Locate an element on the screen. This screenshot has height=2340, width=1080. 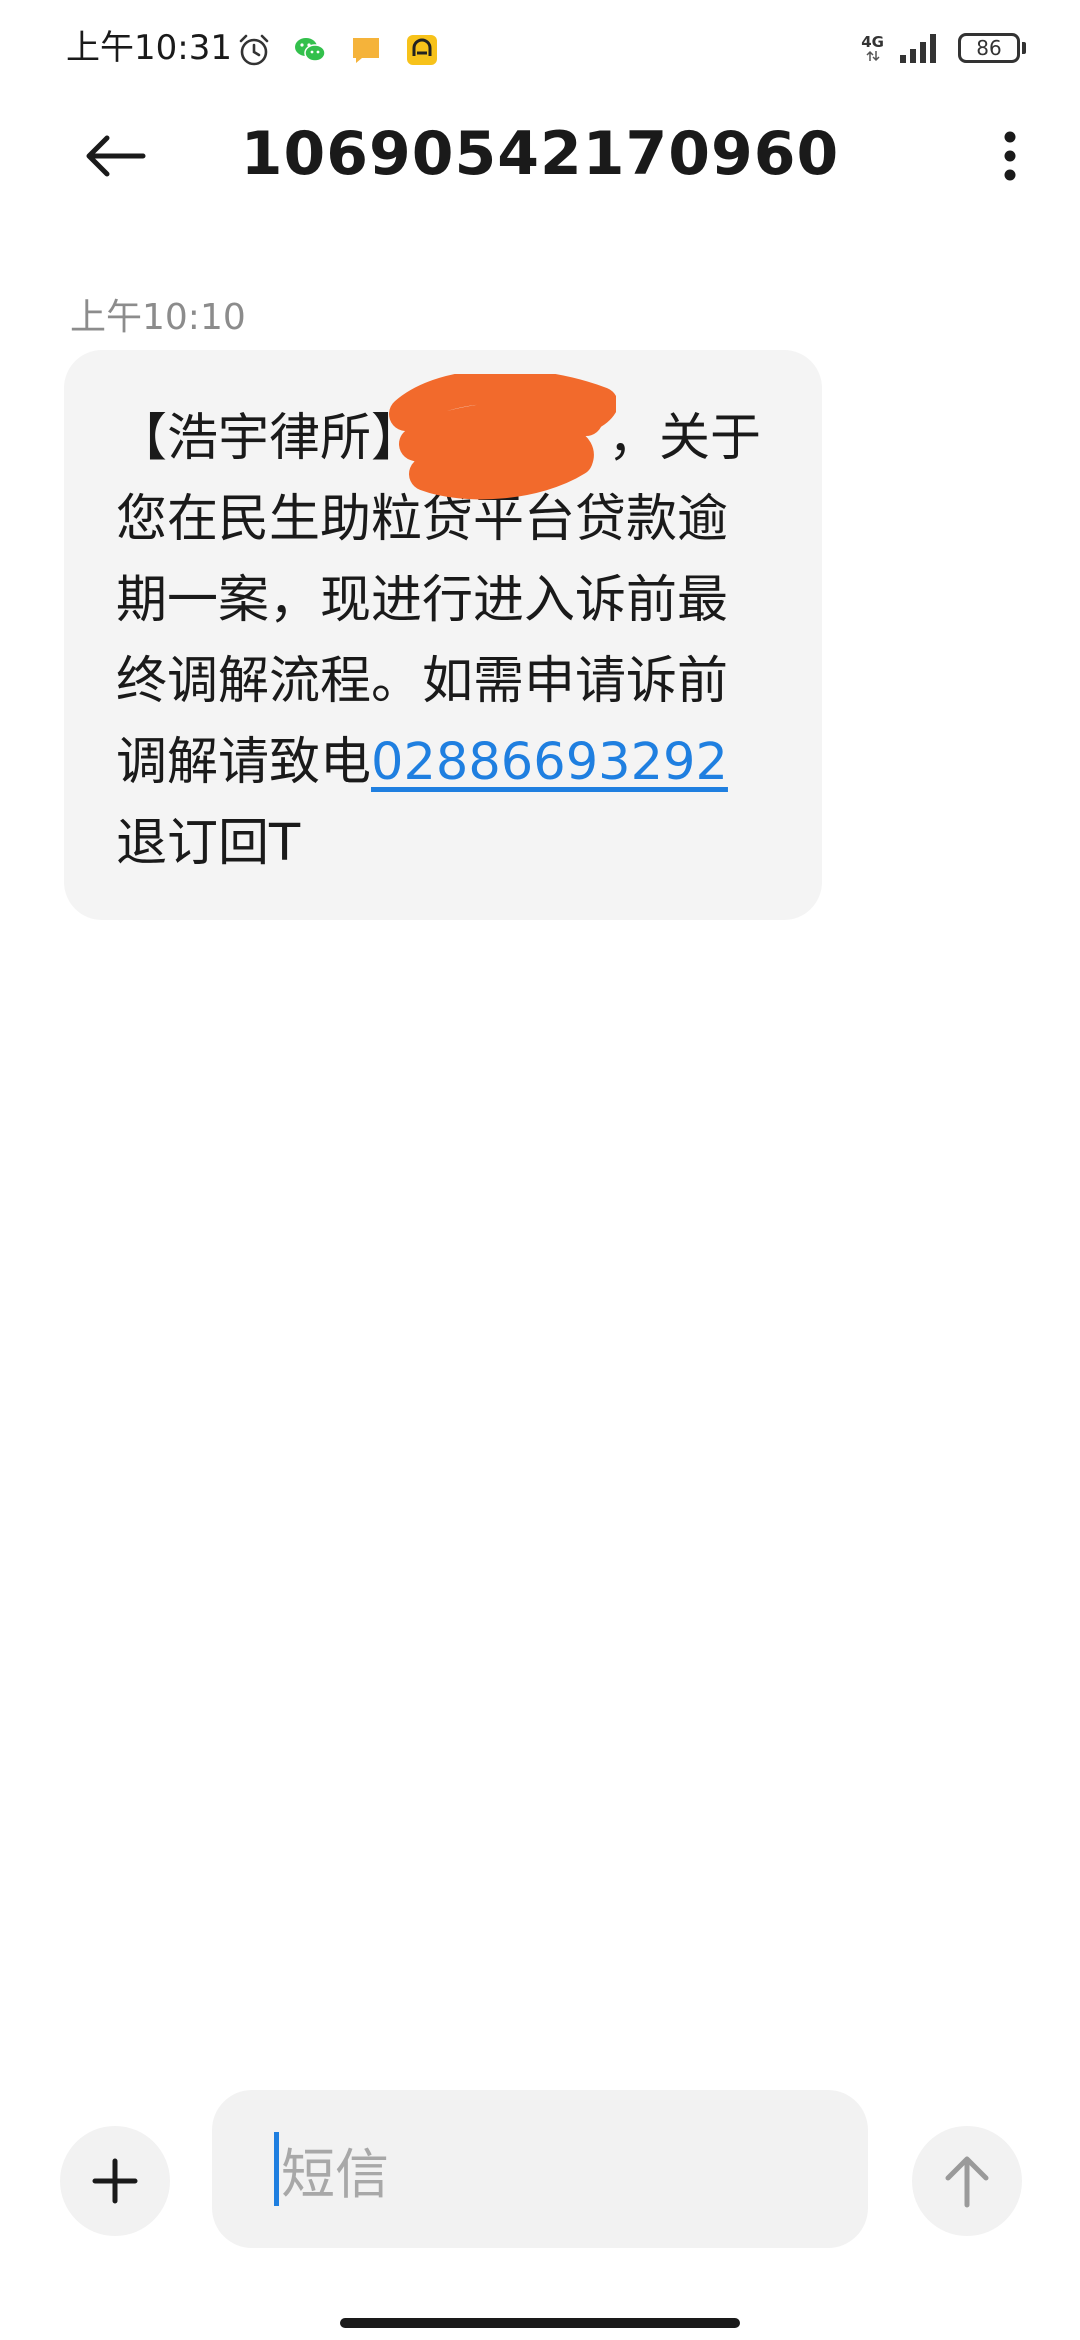
text-caret is located at coordinates (276, 2169).